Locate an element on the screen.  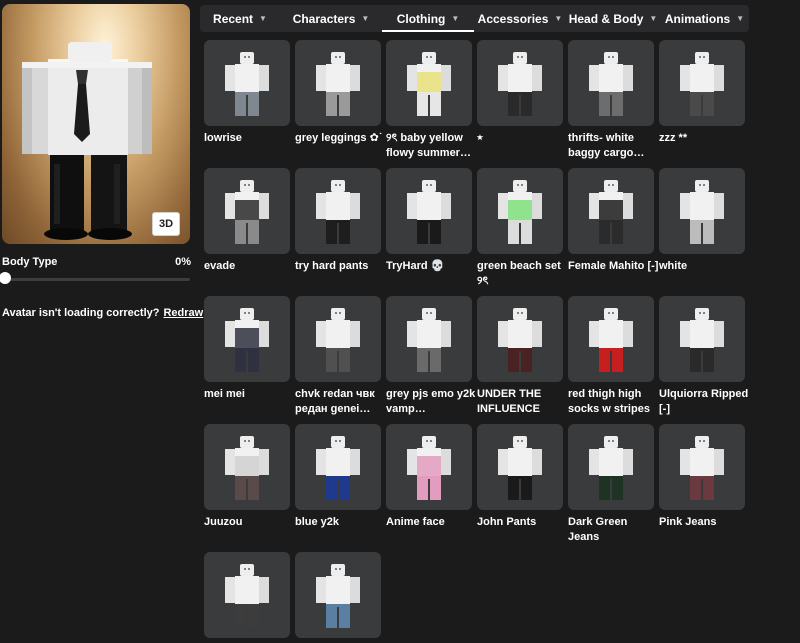
clothing-item: Ulquiorra Ripped [-] is located at coordinates (703, 356).